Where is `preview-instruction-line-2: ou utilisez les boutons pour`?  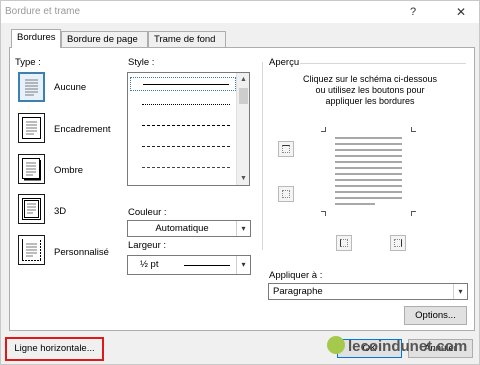 preview-instruction-line-2: ou utilisez les boutons pour is located at coordinates (370, 90).